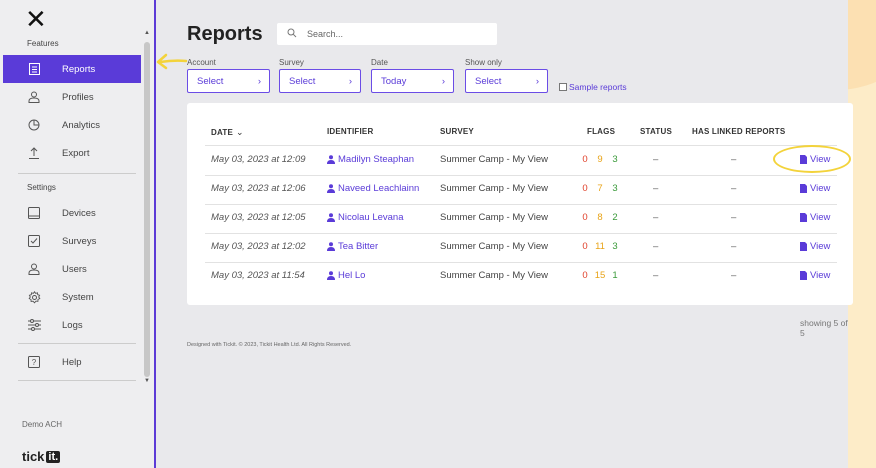 This screenshot has height=468, width=876. I want to click on cell-status: –, so click(656, 275).